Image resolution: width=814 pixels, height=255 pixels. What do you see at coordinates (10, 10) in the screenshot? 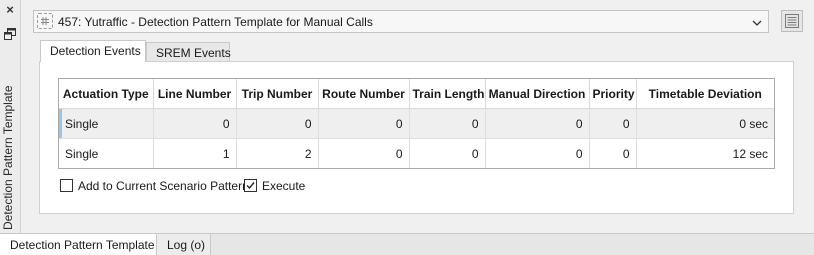
I see `close-icon: ×` at bounding box center [10, 10].